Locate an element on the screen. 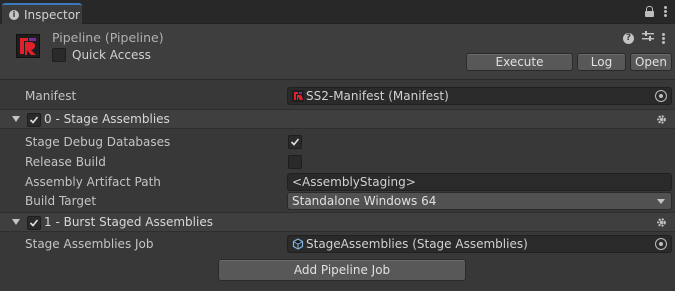 The height and width of the screenshot is (291, 675). manifest-value: SS2-Manifest (Manifest) is located at coordinates (377, 96).